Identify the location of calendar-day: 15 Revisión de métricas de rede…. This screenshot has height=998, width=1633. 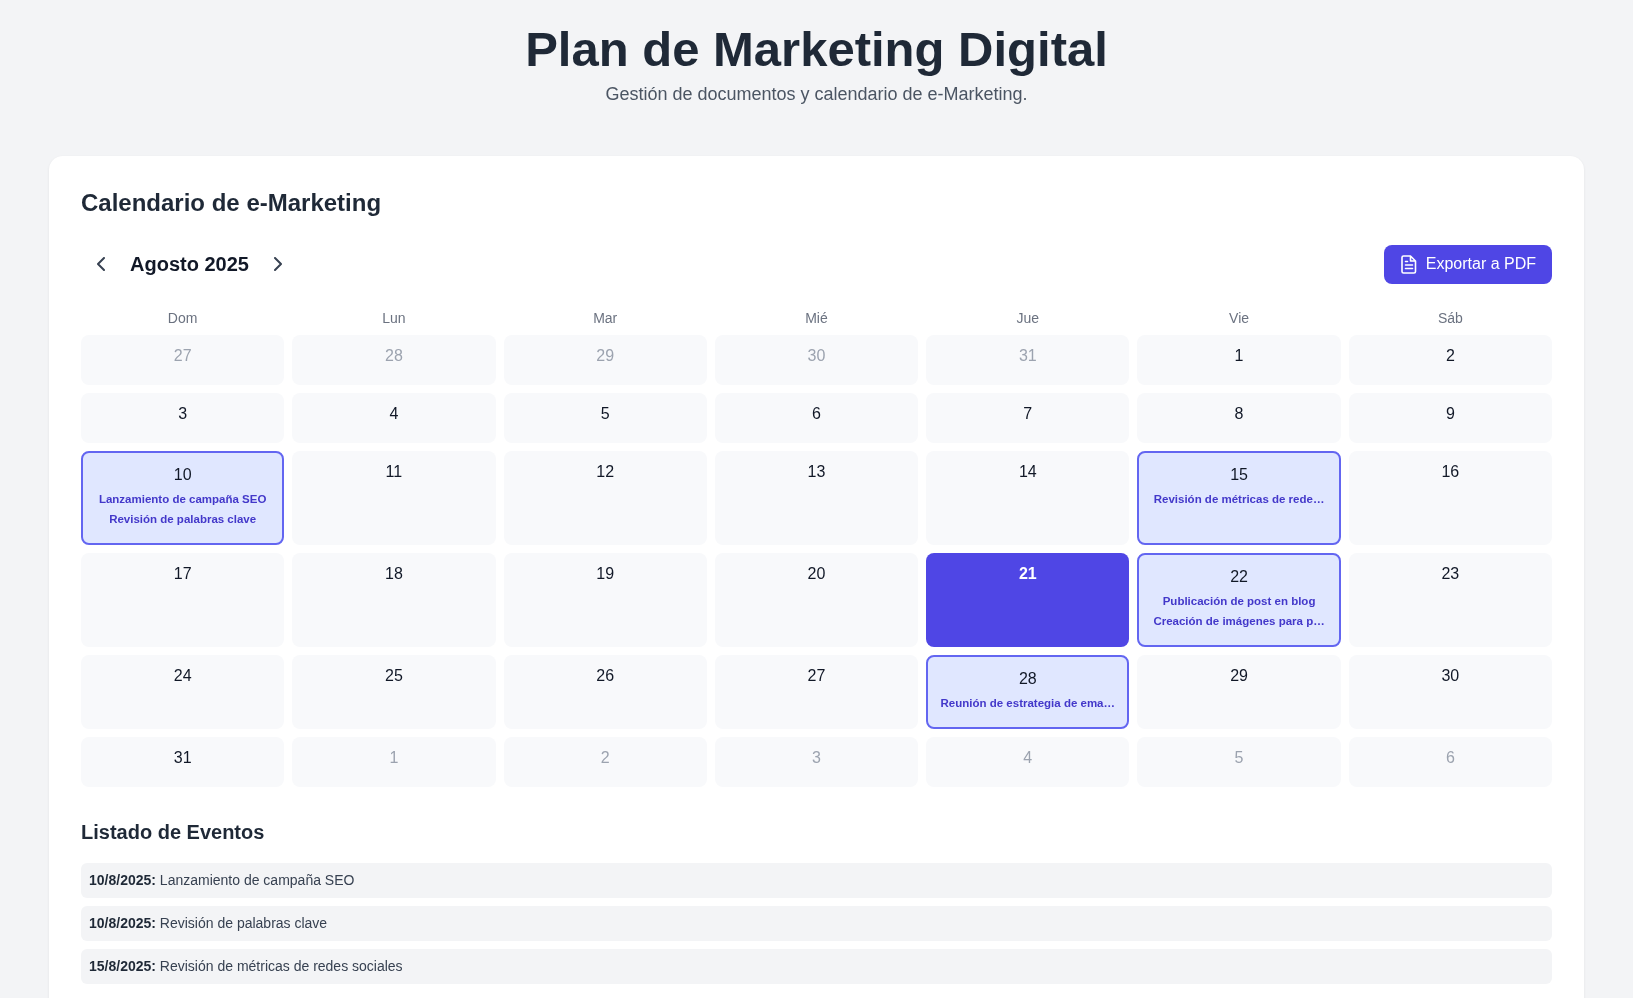
(1239, 498).